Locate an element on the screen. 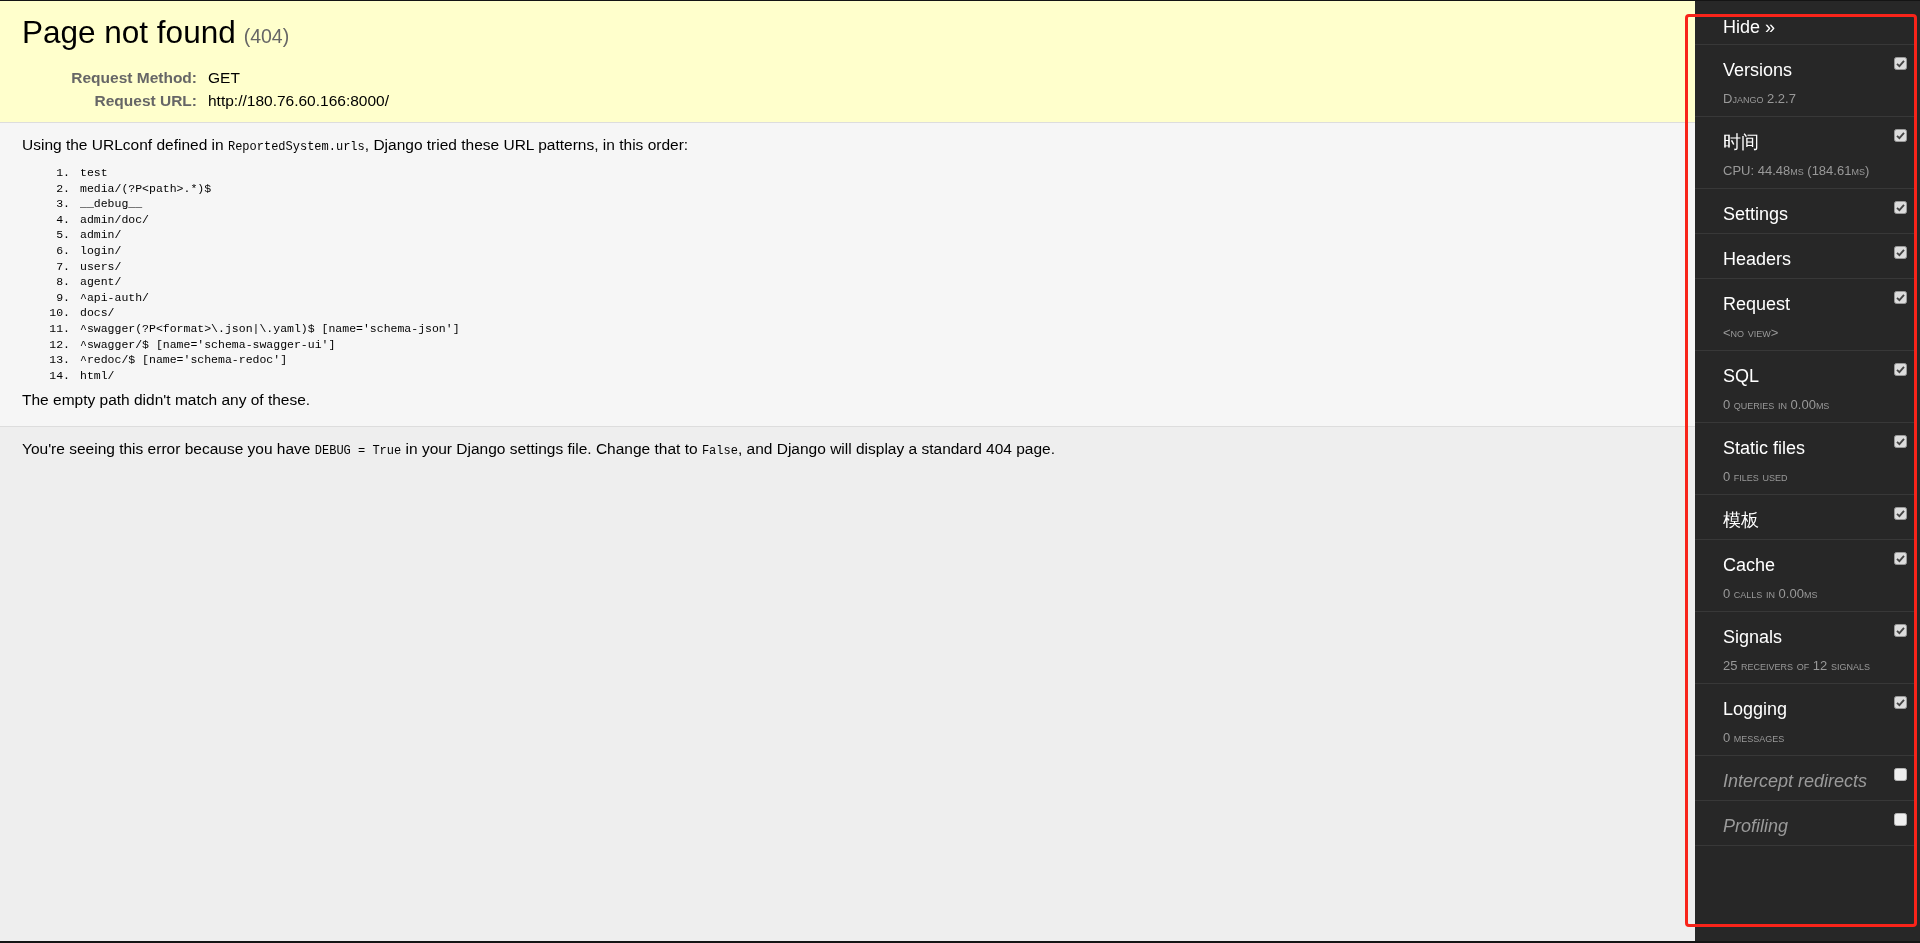  panel-link: Intercept redirects is located at coordinates (1795, 781).